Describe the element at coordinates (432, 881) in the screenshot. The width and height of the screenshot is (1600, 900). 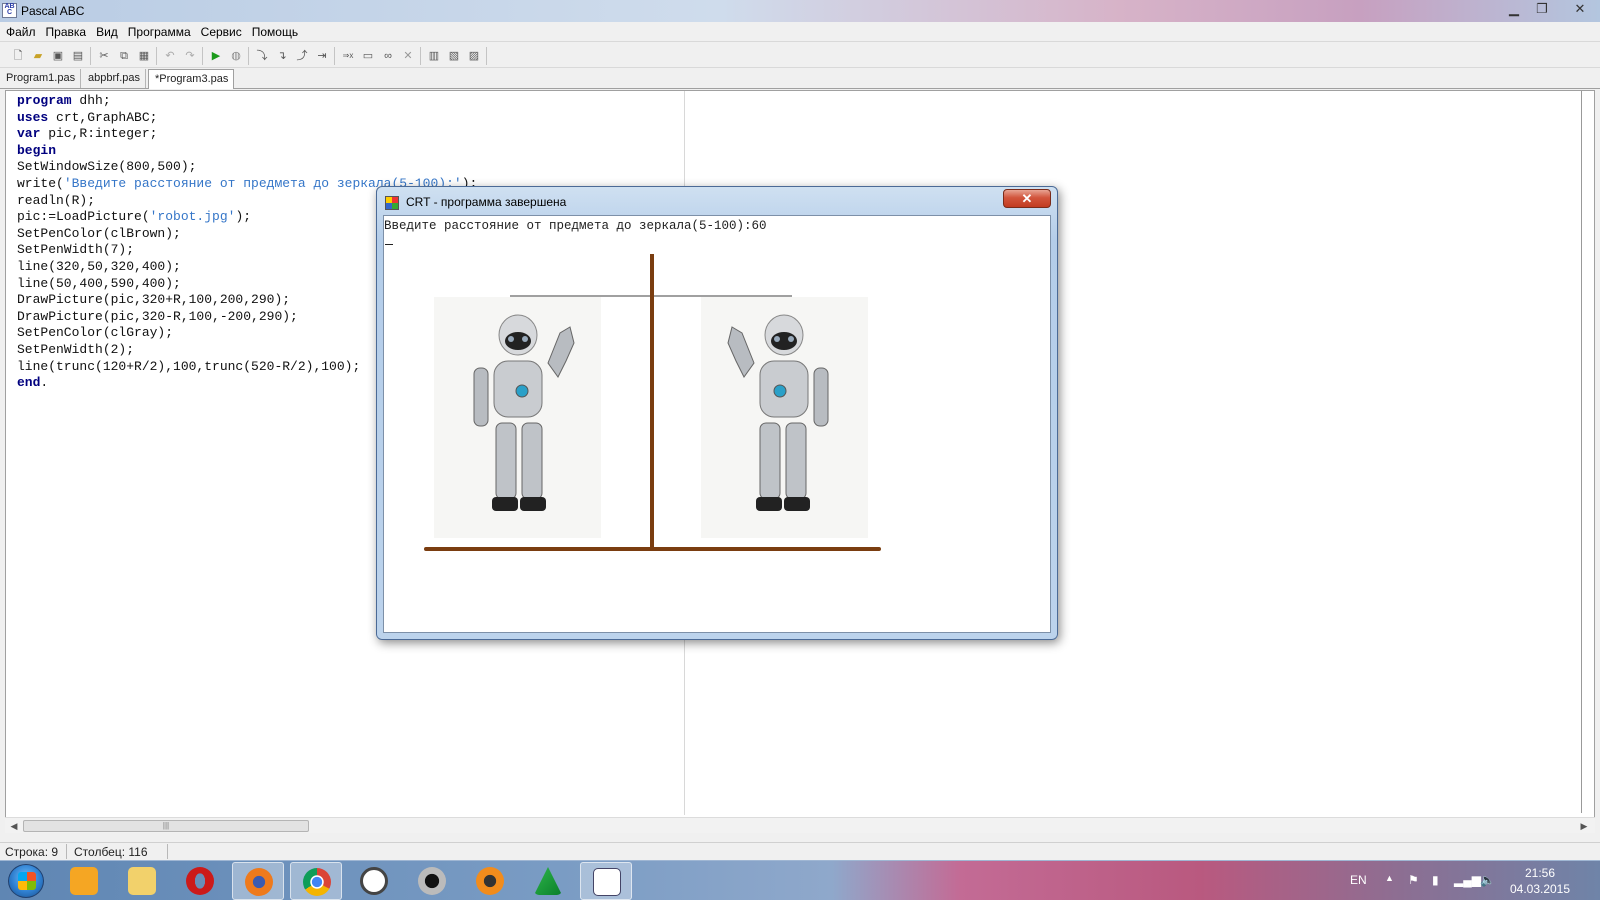
I see `taskbar-camera` at that location.